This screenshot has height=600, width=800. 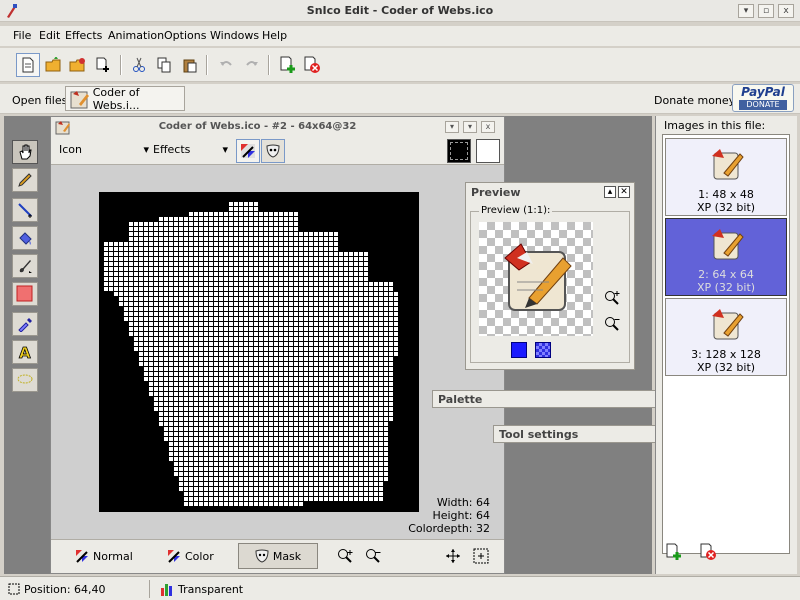 I want to click on document-toolbar: Icon ▾ Effects ▾, so click(x=277, y=151).